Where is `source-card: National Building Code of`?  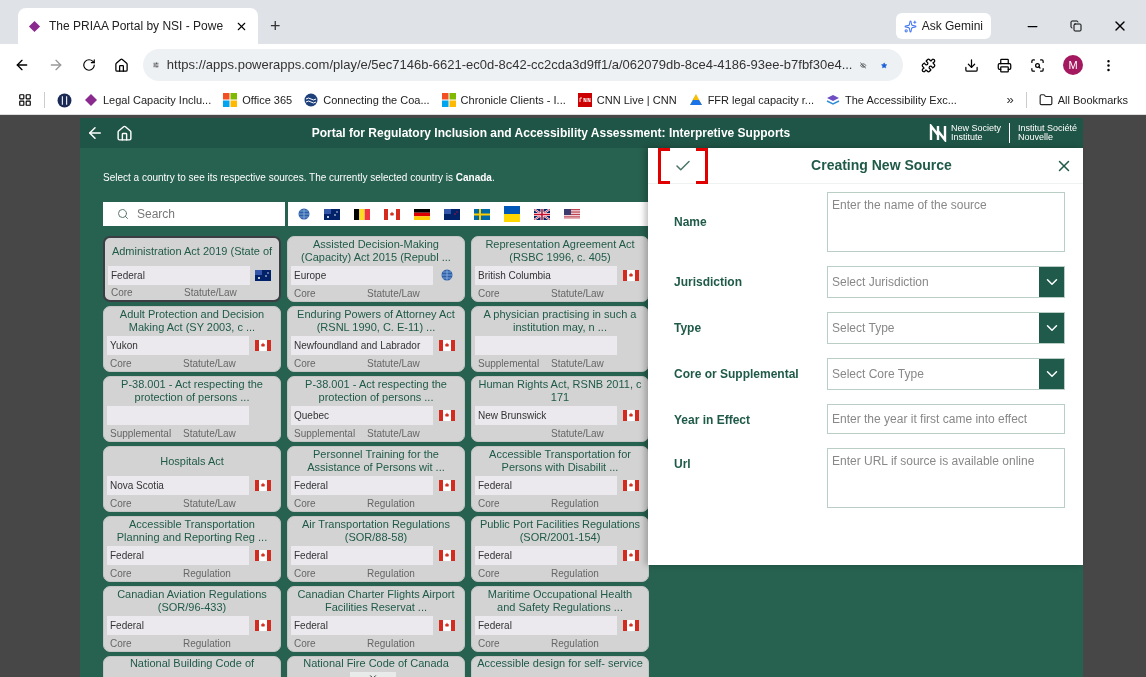
source-card: National Building Code of is located at coordinates (192, 666).